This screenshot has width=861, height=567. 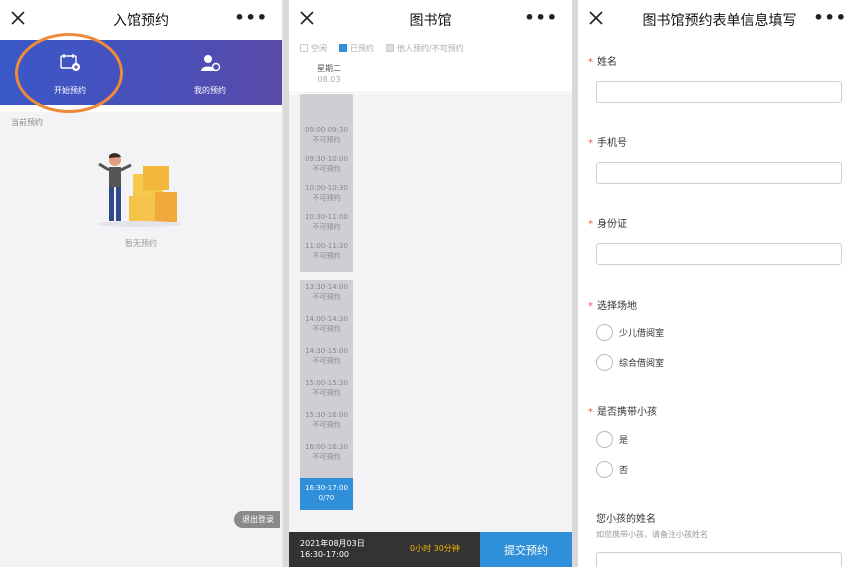 What do you see at coordinates (607, 224) in the screenshot?
I see `id-card-label: * 身份证` at bounding box center [607, 224].